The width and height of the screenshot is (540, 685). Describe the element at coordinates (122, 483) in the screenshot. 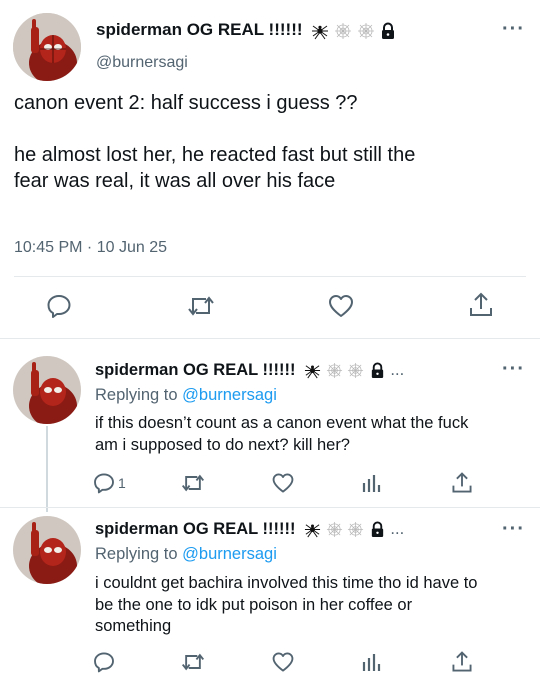

I see `reply-count: 1` at that location.